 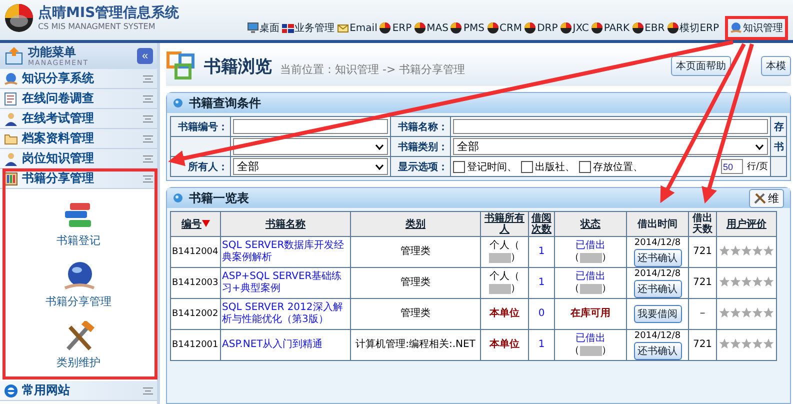 I want to click on nav-link: CRM, so click(x=504, y=28).